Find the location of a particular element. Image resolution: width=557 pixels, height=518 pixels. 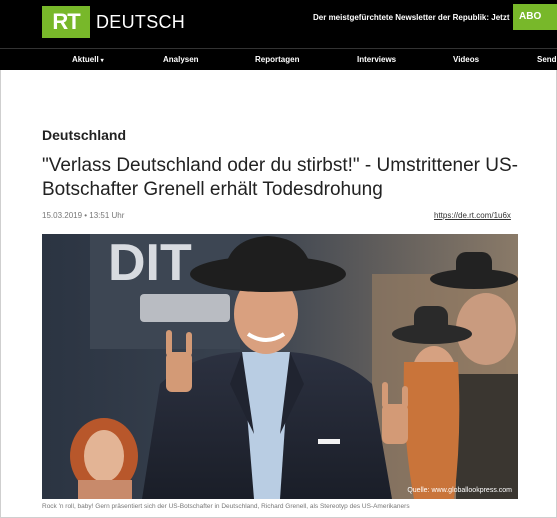

nav-item-label: Aktuell is located at coordinates (85, 59).